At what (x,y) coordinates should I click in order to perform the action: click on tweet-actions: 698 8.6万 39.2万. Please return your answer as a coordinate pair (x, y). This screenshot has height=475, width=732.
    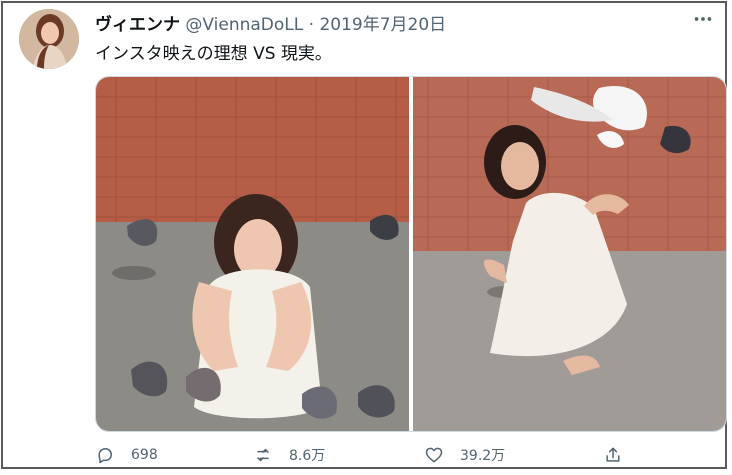
    Looking at the image, I should click on (375, 460).